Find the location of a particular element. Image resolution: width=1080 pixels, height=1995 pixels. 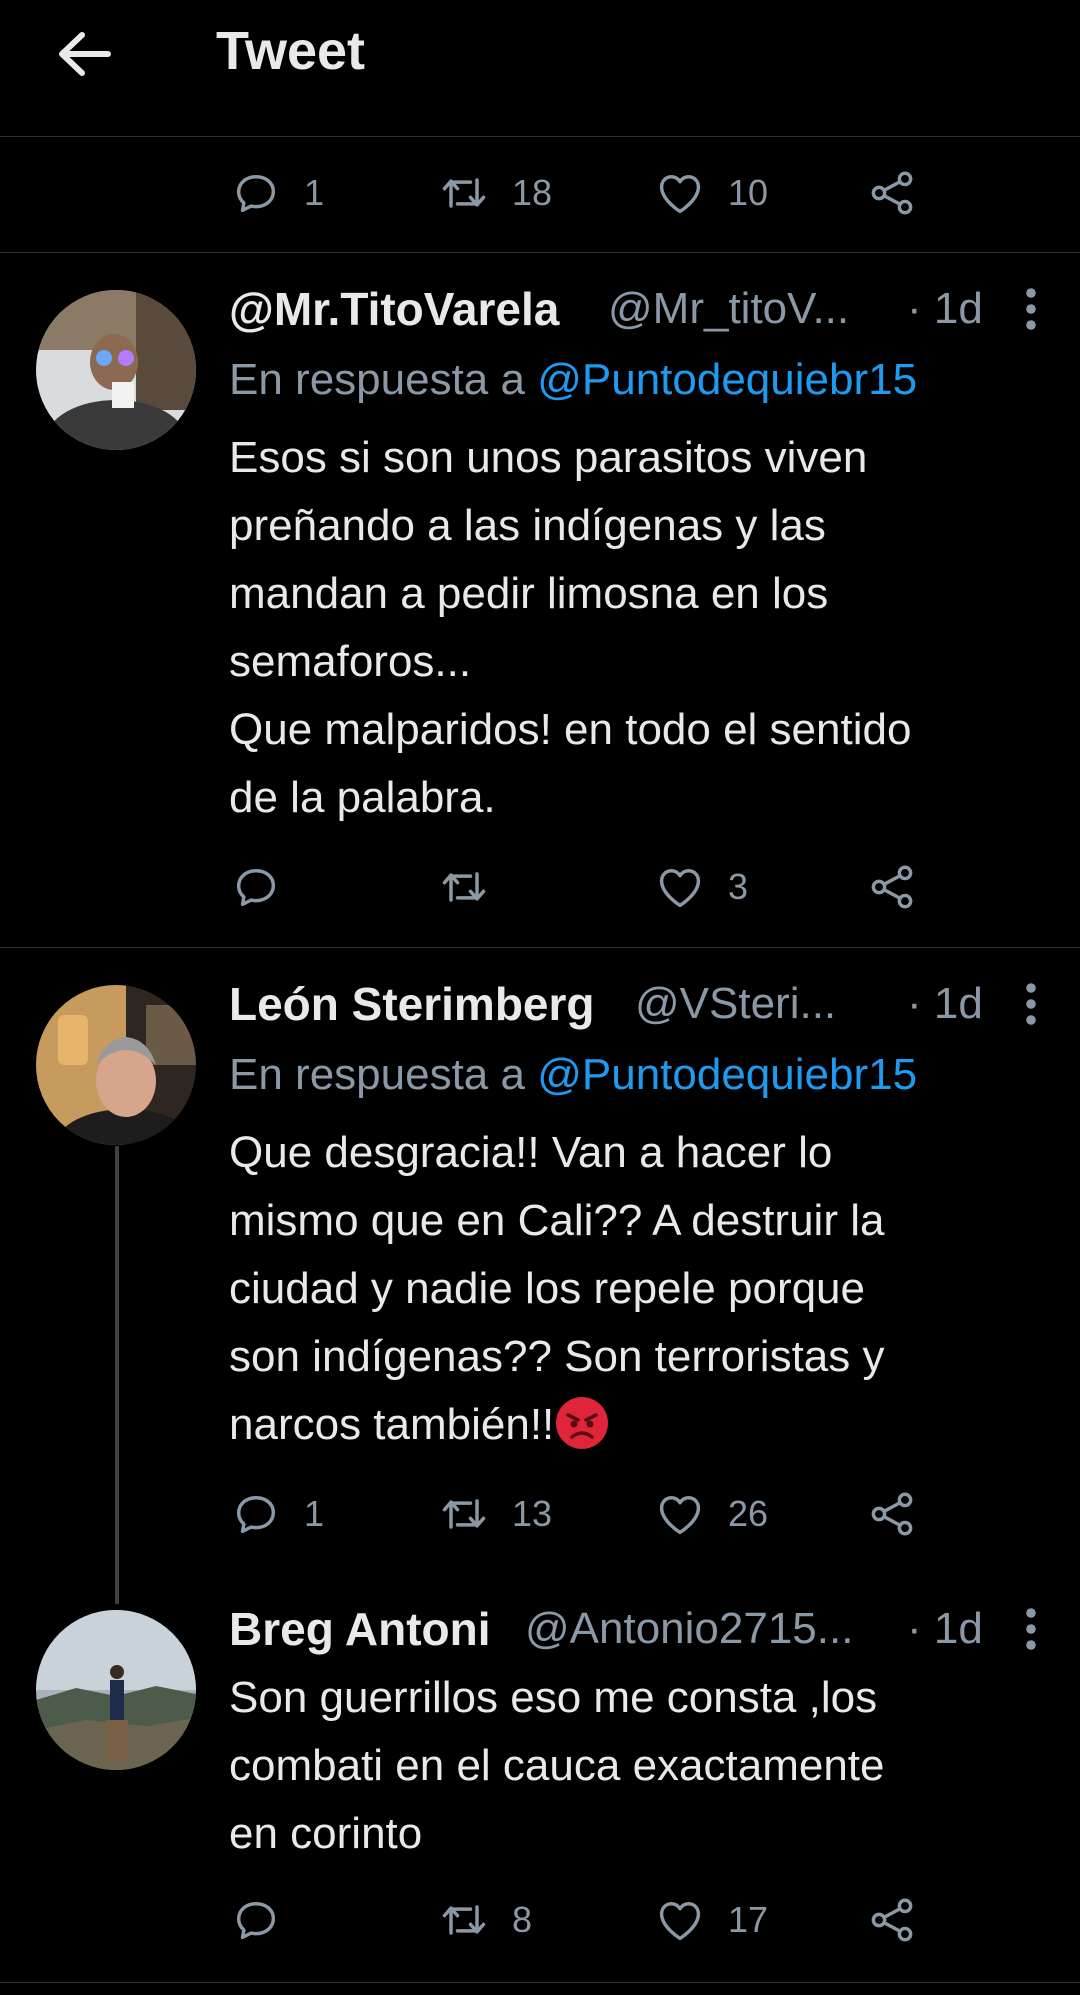

tweet-header: Breg Antoni @Antonio2715... · 1d is located at coordinates (629, 1629).